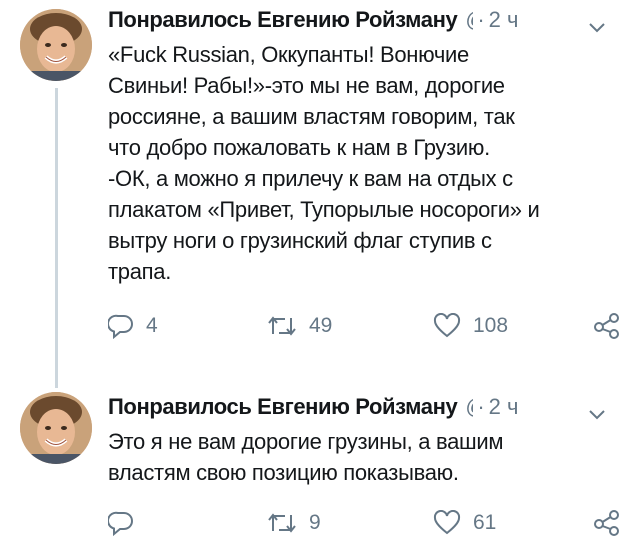  I want to click on like-count: 61, so click(485, 522).